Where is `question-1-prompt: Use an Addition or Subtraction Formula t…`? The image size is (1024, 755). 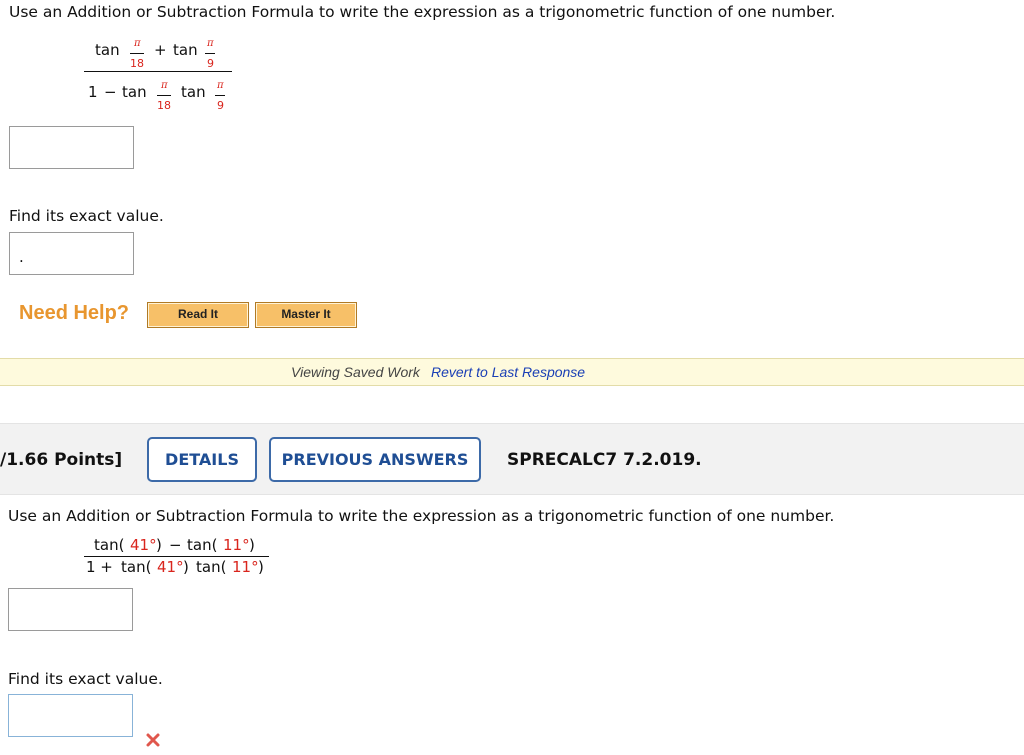
question-1-prompt: Use an Addition or Subtraction Formula t… is located at coordinates (422, 12).